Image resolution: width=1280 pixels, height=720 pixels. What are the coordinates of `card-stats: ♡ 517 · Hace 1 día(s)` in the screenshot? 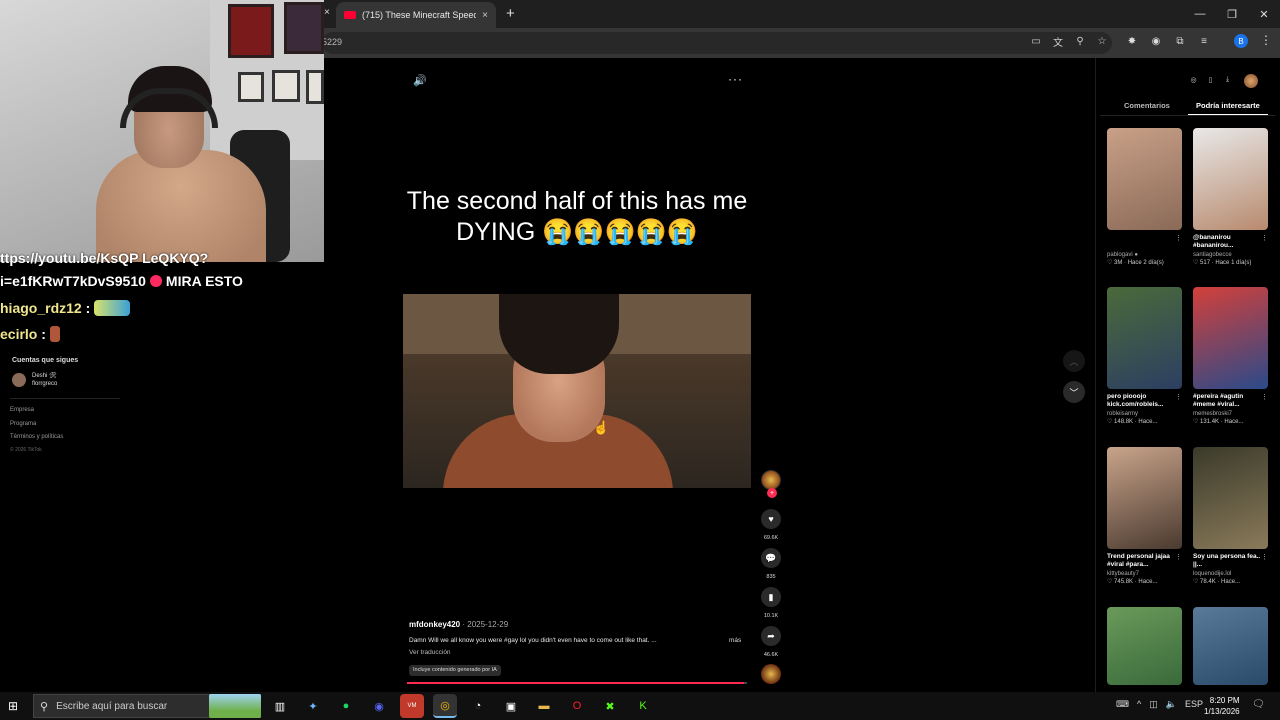 It's located at (1222, 263).